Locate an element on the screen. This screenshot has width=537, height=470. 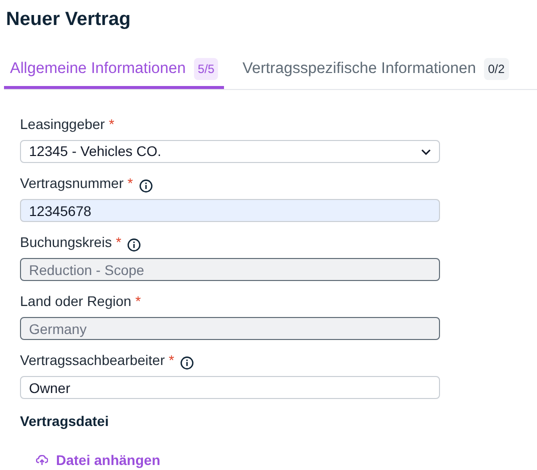
page-title: Neuer Vertrag is located at coordinates (68, 20).